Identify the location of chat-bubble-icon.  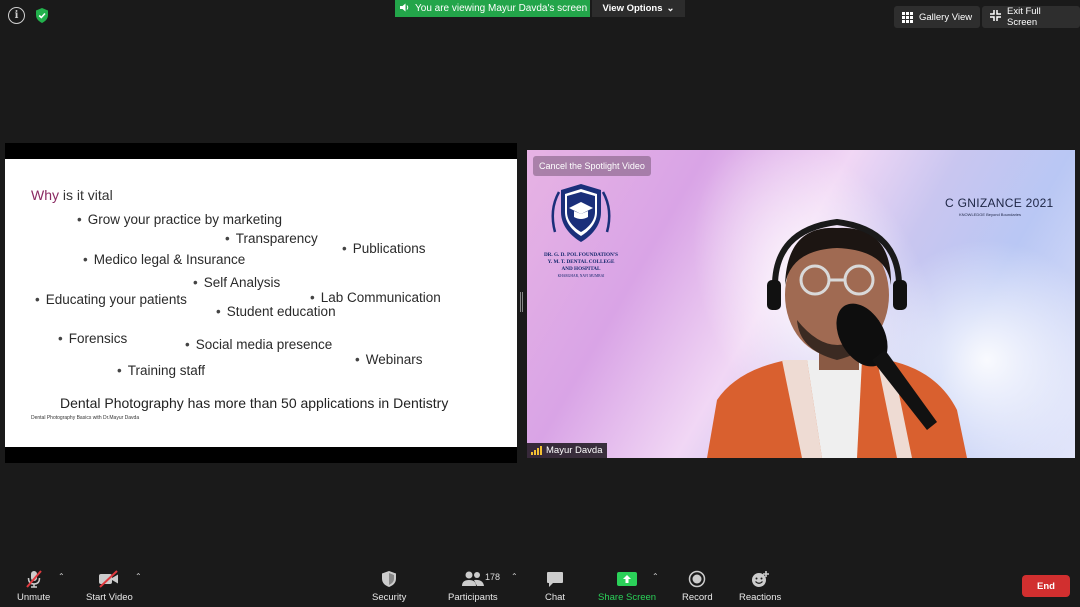
(555, 579).